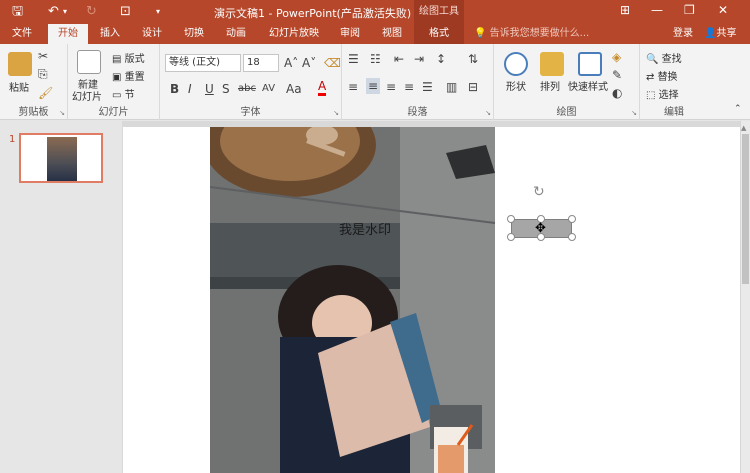 The width and height of the screenshot is (750, 473). I want to click on new-slide-icon, so click(89, 62).